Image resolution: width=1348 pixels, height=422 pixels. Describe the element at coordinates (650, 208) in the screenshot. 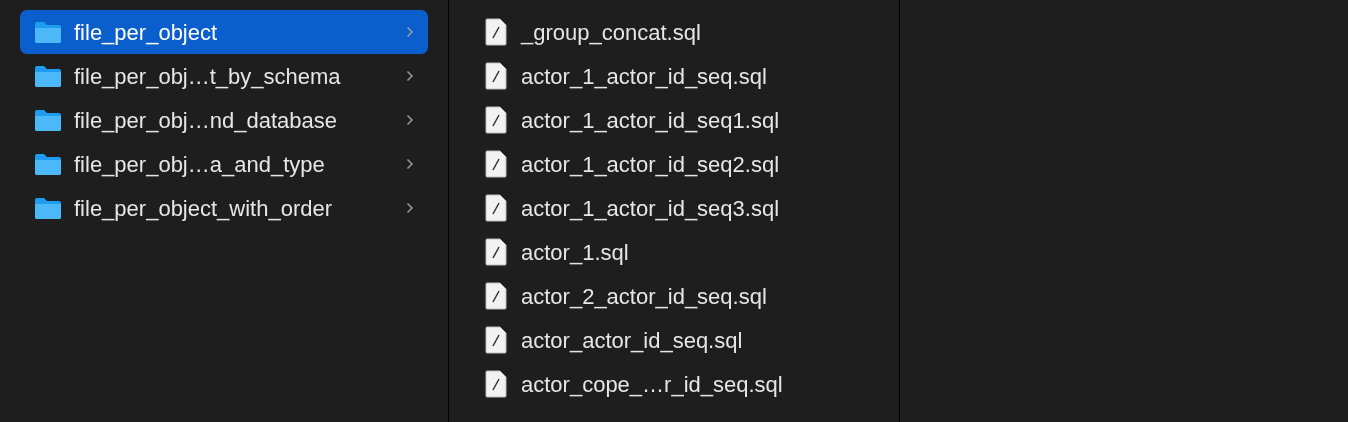

I see `file-name: actor_1_actor_id_seq3.sql` at that location.